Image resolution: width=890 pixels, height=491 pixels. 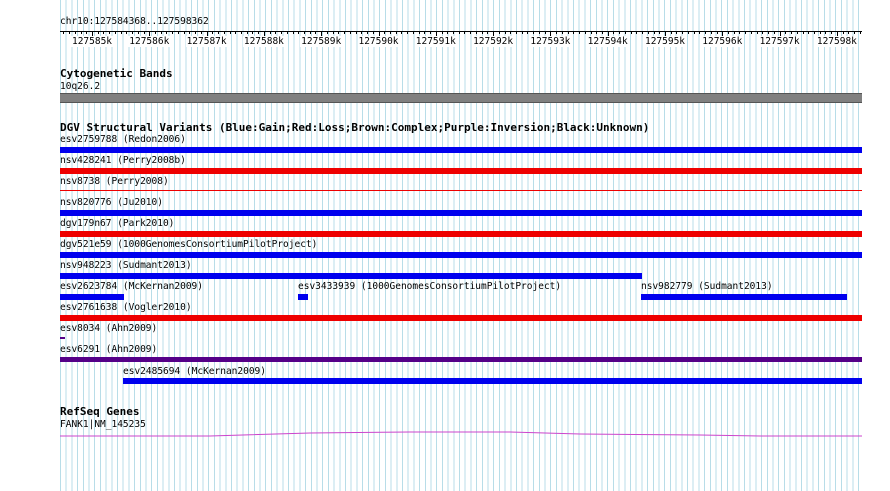 I want to click on position-label: chr10:127584368..127598362, so click(x=134, y=21).